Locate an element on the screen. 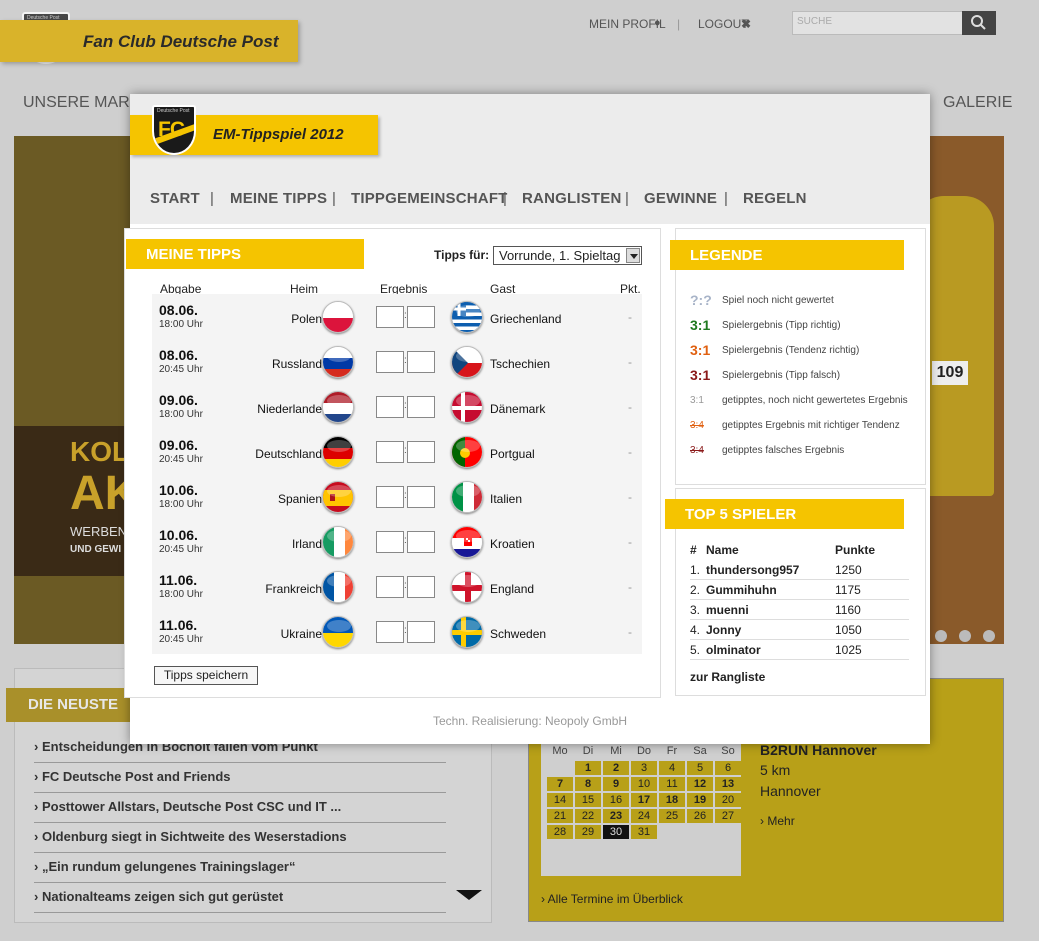  news-item: › „Ein rundum gelungenes Trainingslager“ is located at coordinates (240, 868).